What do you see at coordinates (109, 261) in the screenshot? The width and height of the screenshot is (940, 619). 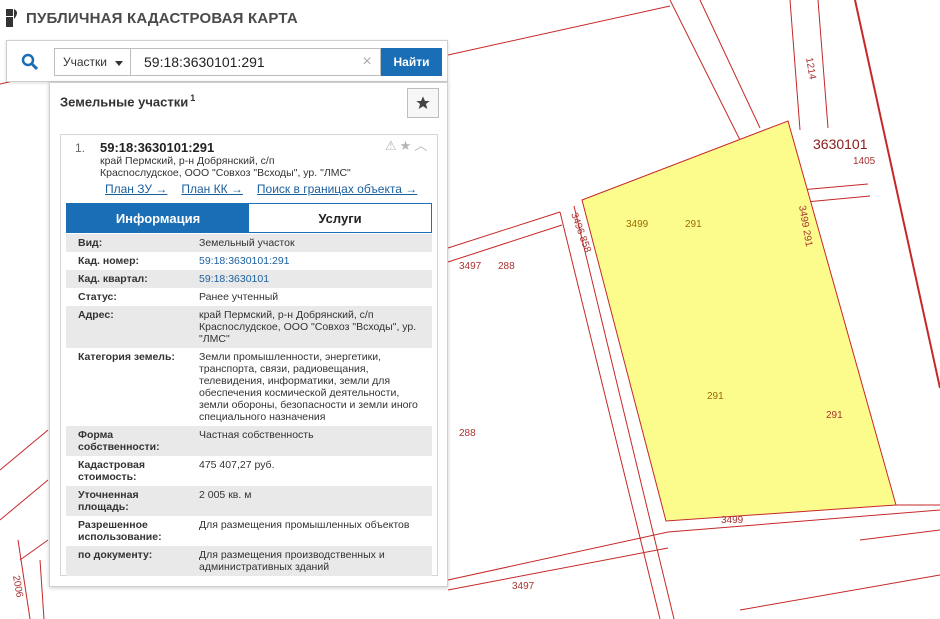 I see `info-key: Кад. номер:` at bounding box center [109, 261].